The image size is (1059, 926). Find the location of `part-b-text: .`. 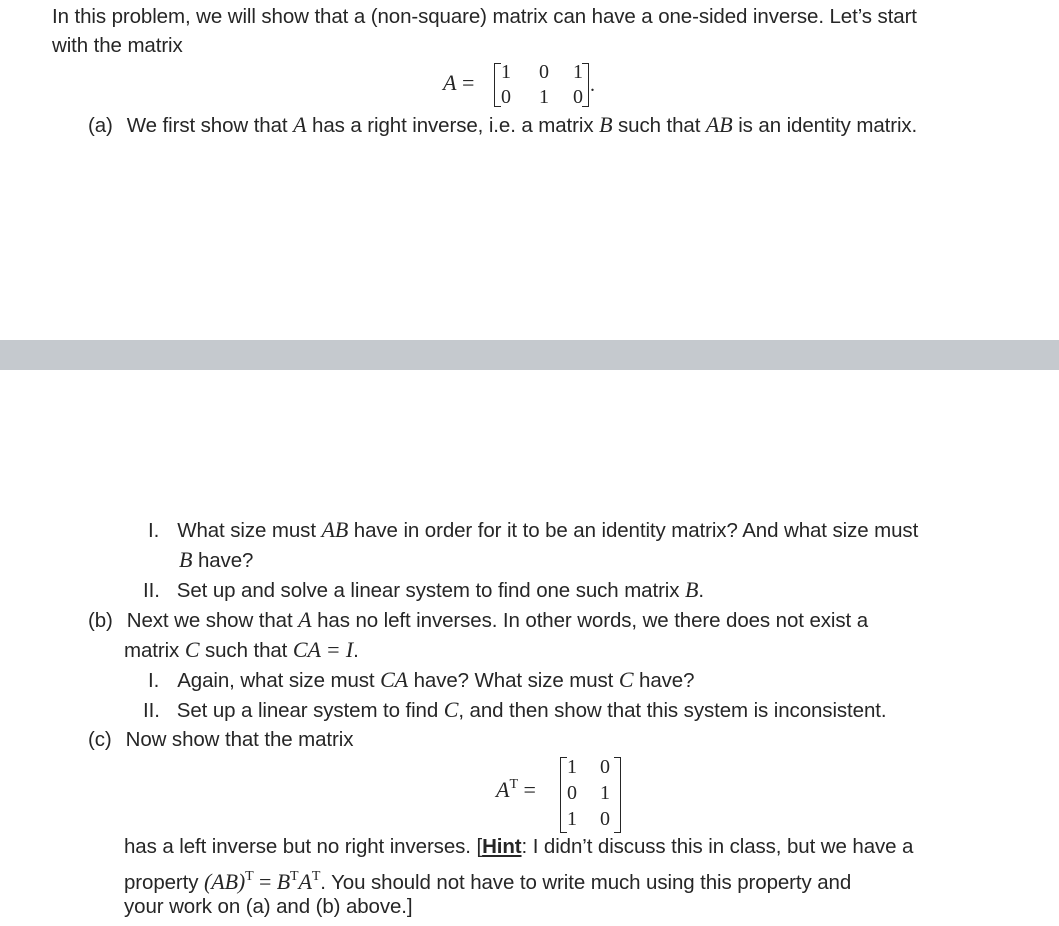

part-b-text: . is located at coordinates (356, 650).